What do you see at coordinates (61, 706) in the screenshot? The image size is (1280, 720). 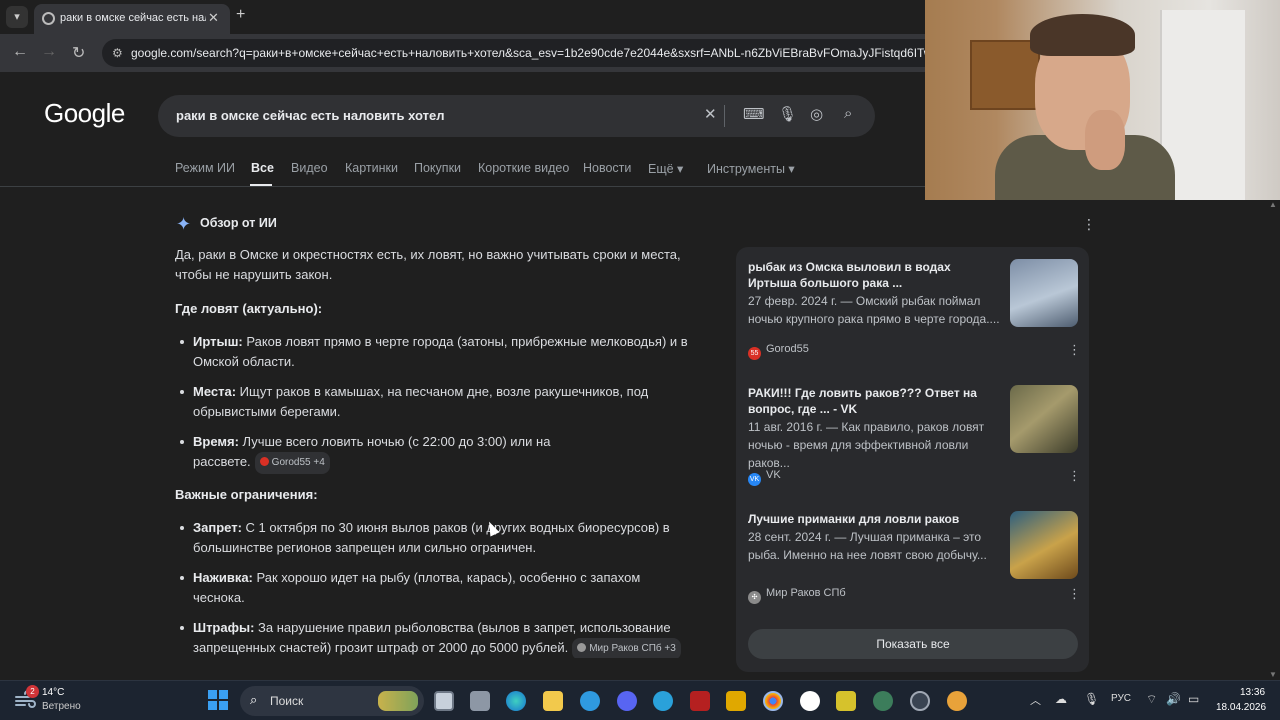 I see `weather-description: Ветрено` at bounding box center [61, 706].